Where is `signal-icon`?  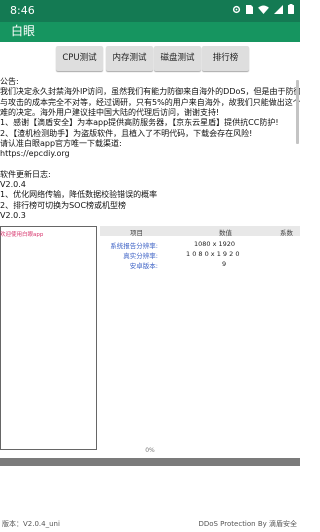
signal-icon is located at coordinates (278, 9).